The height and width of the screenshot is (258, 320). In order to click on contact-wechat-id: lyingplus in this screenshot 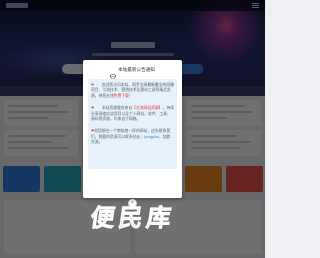, I will do `click(151, 137)`.